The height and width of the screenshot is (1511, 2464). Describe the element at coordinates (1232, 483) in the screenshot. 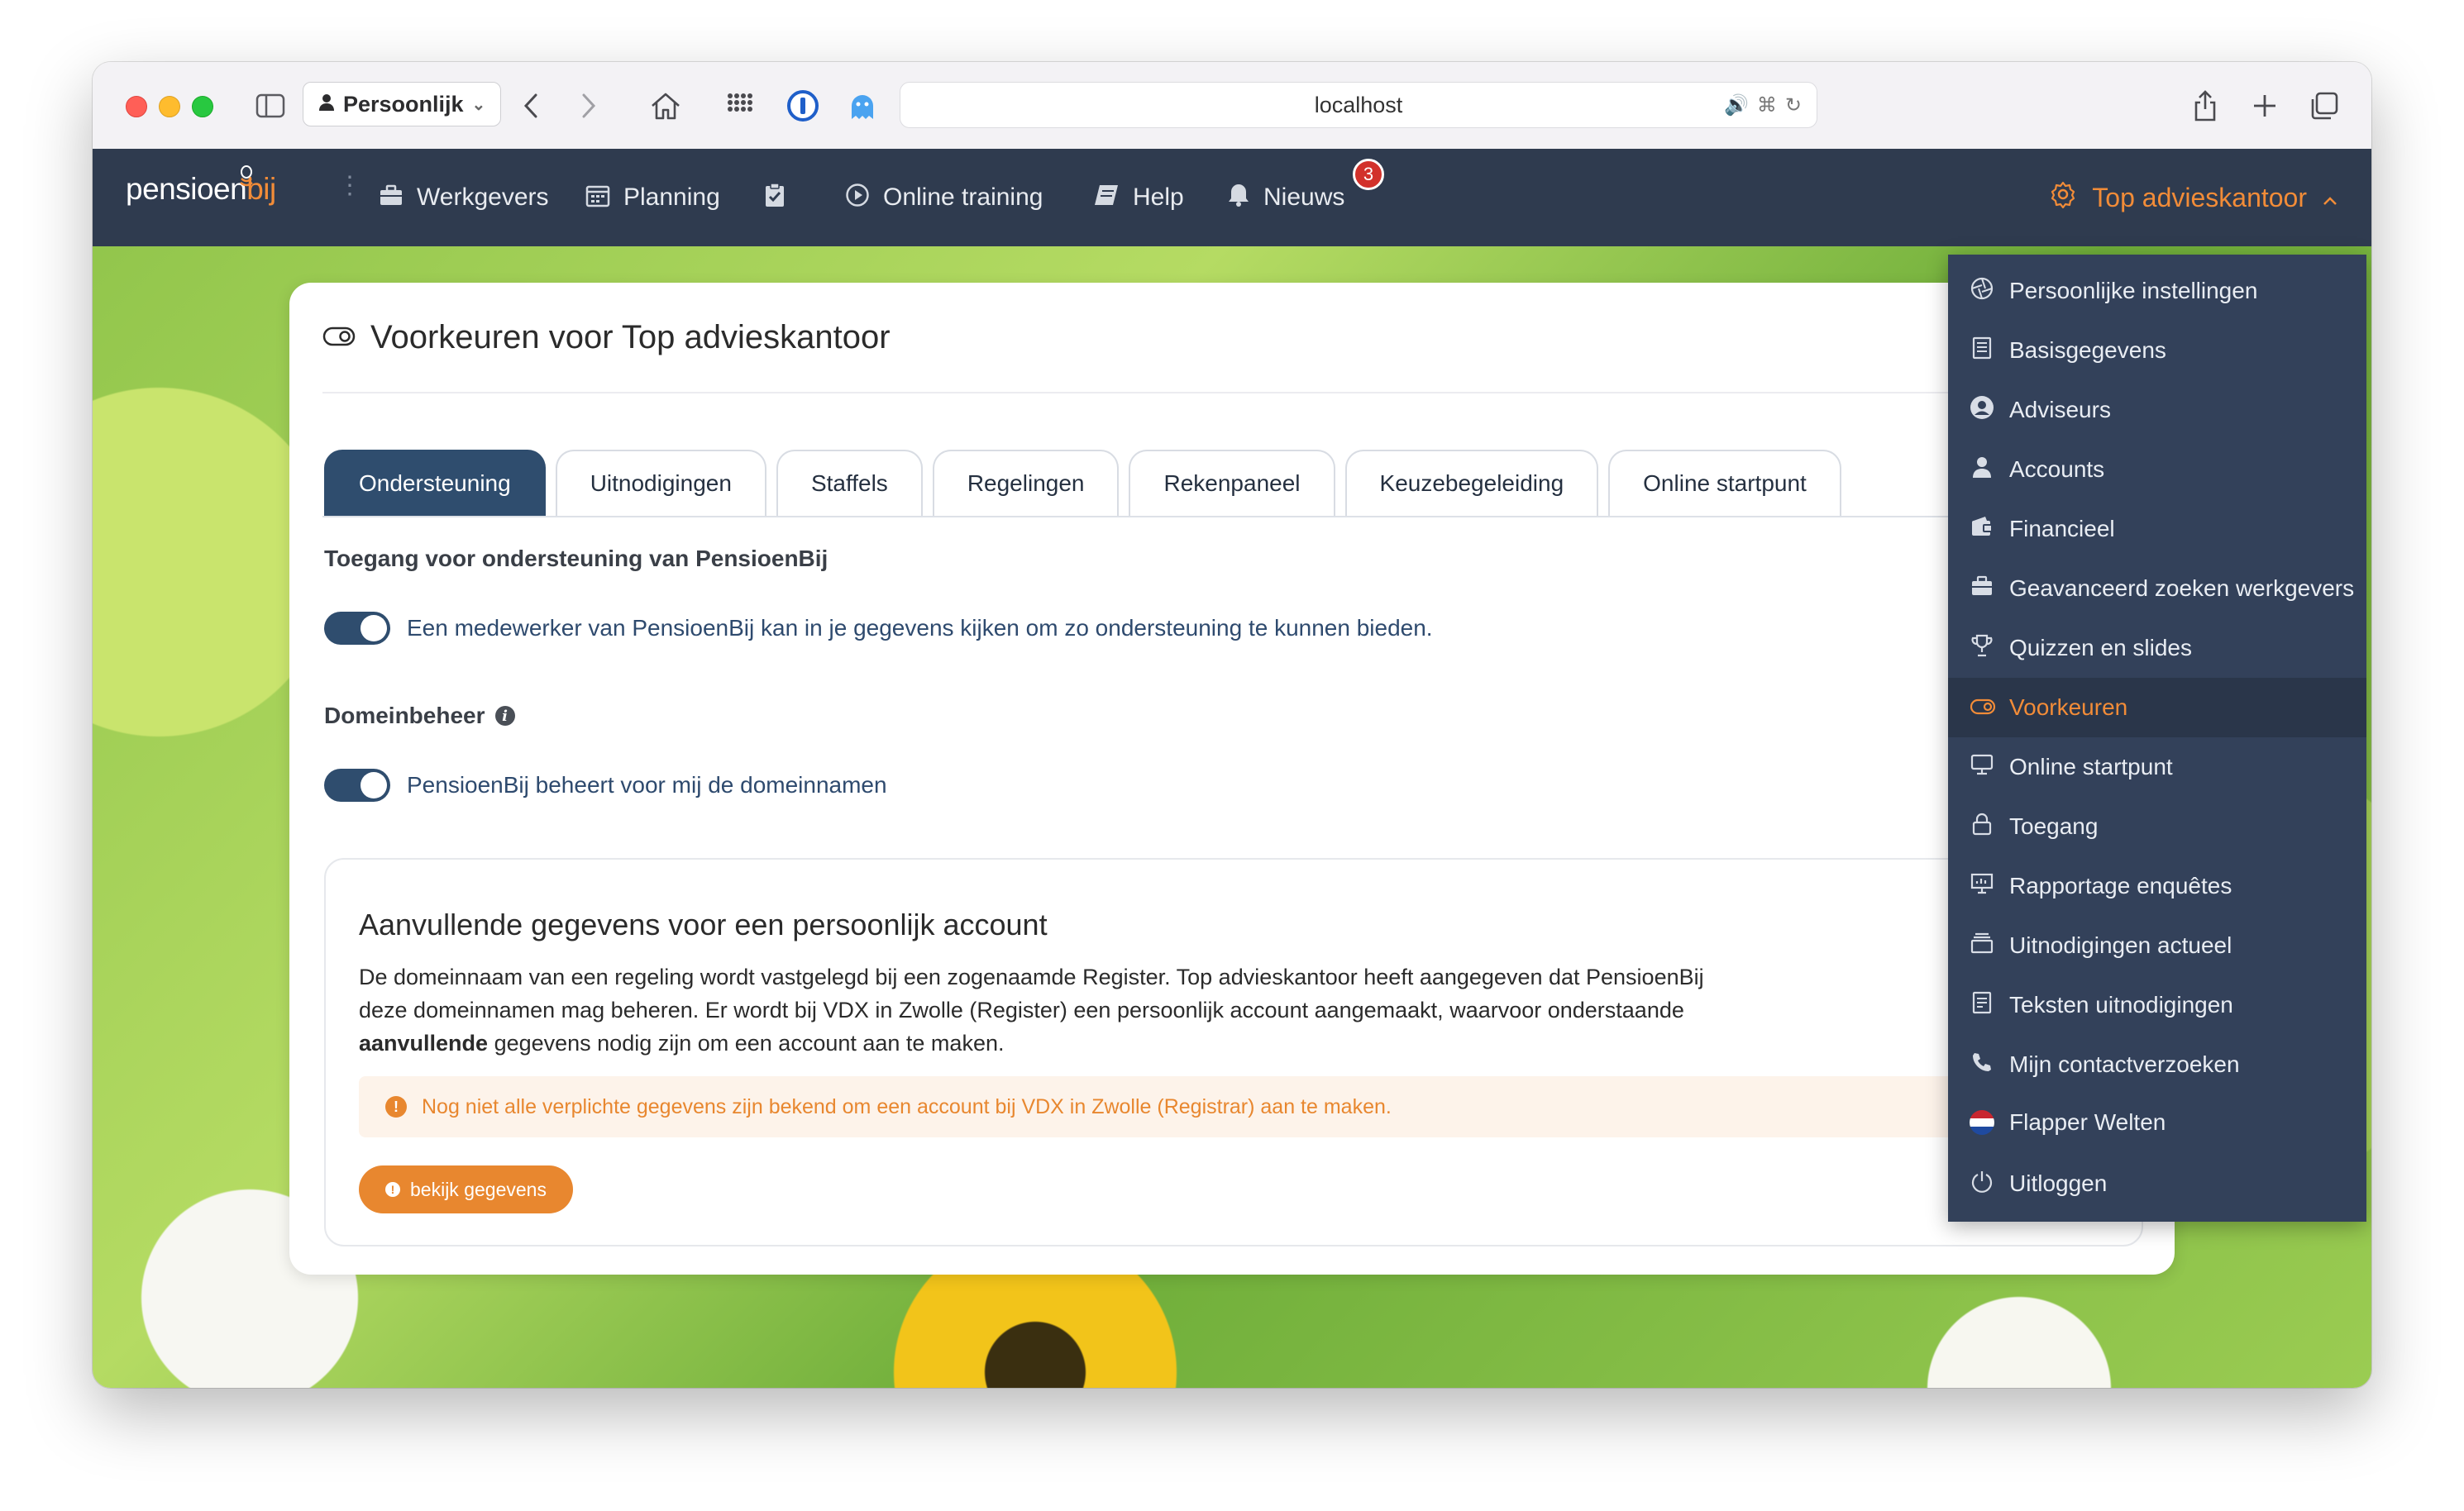

I see `tab-rekenpaneel: Rekenpaneel` at that location.